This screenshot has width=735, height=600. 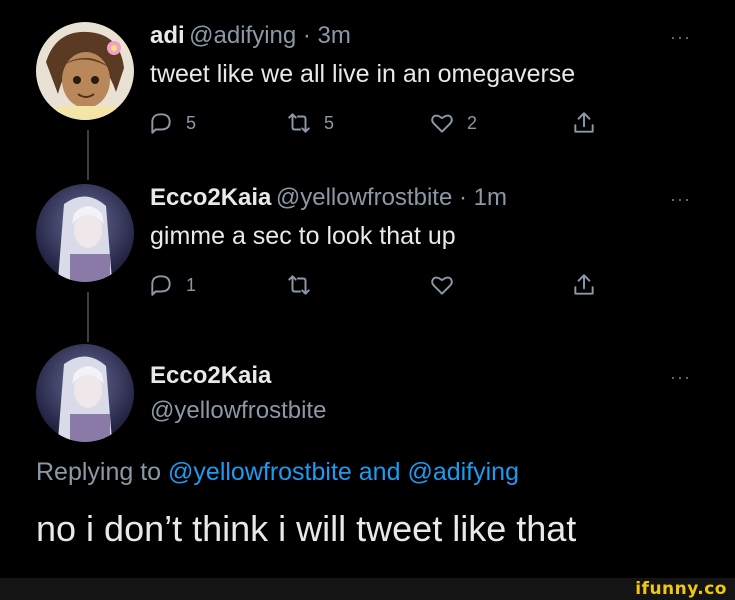 What do you see at coordinates (191, 284) in the screenshot?
I see `tweet2-reply-count: 1` at bounding box center [191, 284].